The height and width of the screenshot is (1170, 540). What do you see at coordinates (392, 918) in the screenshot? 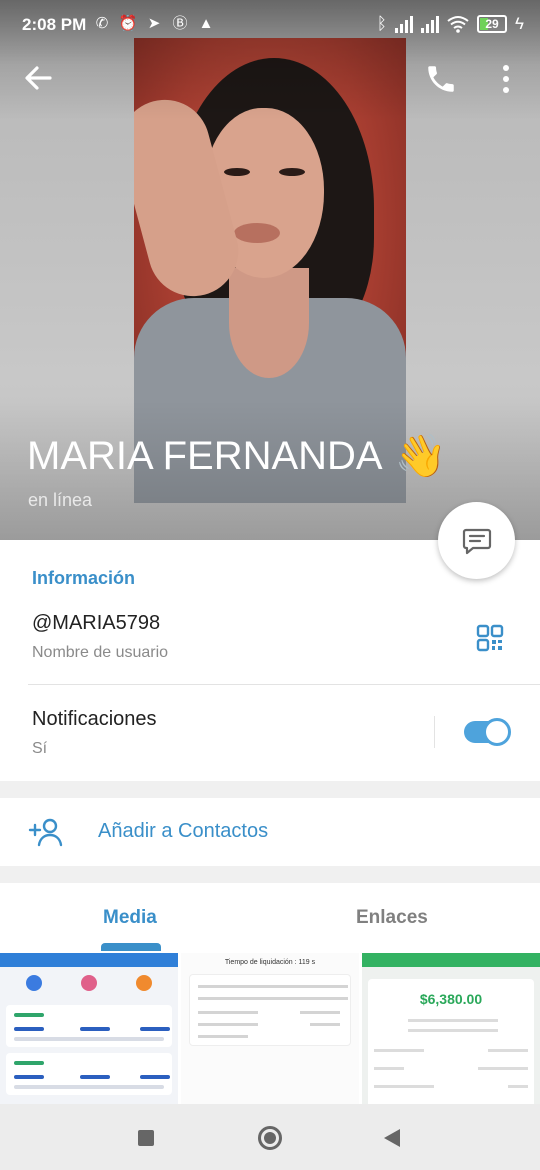
I see `tab-links: Enlaces` at bounding box center [392, 918].